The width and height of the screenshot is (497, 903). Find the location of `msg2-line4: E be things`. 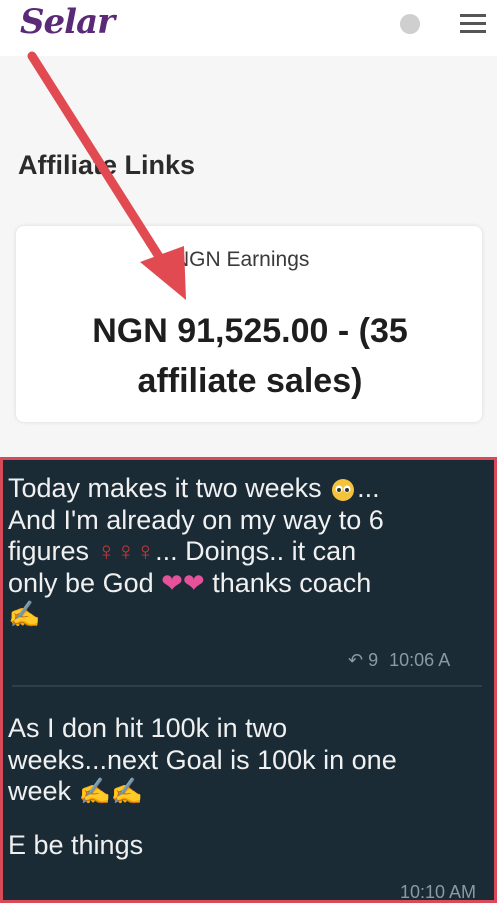

msg2-line4: E be things is located at coordinates (76, 844).